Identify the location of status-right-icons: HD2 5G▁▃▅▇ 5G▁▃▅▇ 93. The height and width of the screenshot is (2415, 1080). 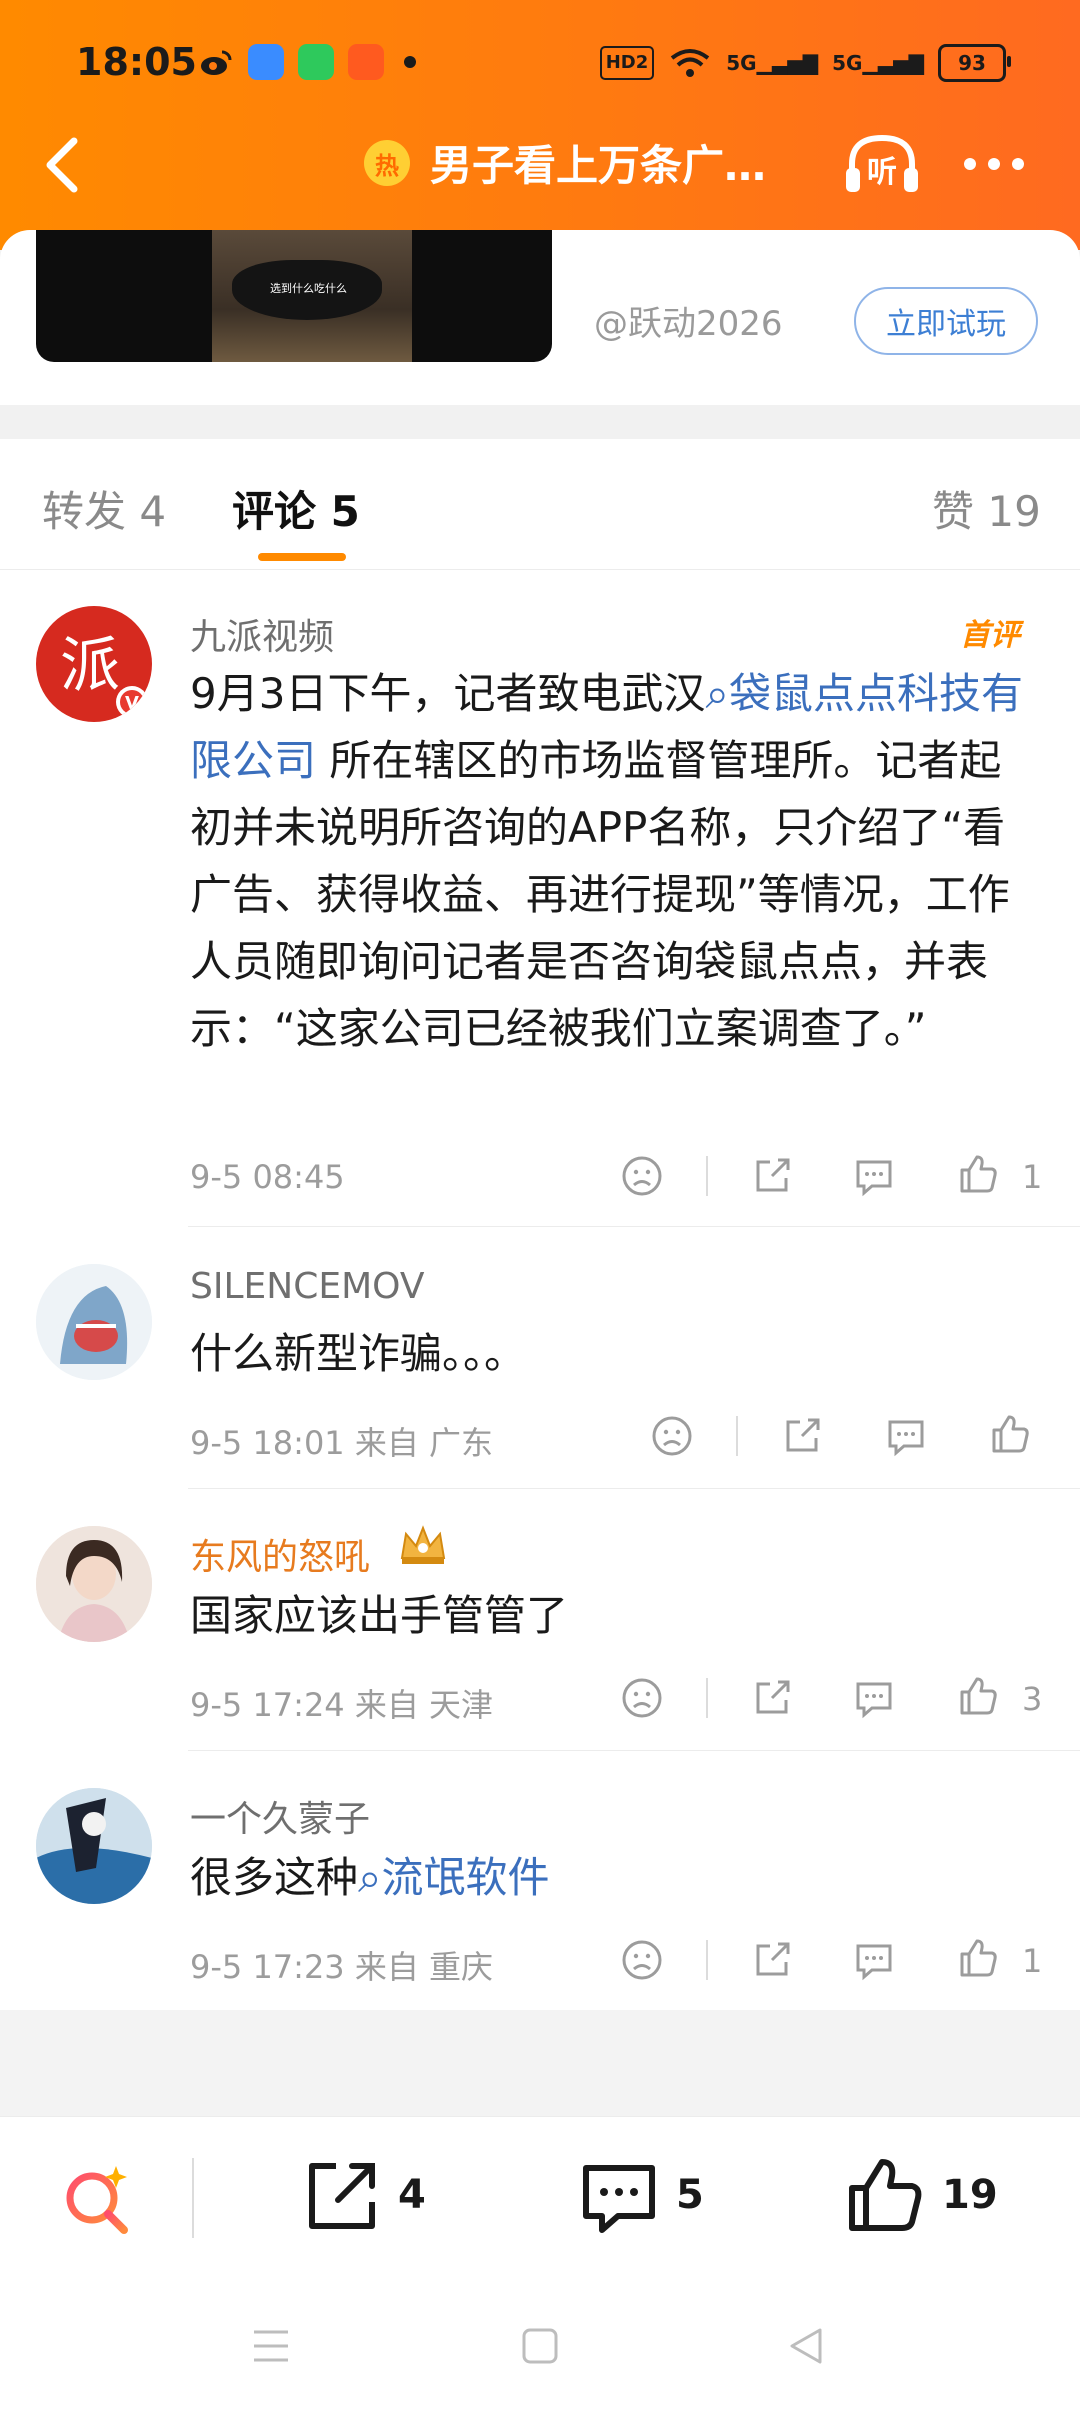
(805, 63).